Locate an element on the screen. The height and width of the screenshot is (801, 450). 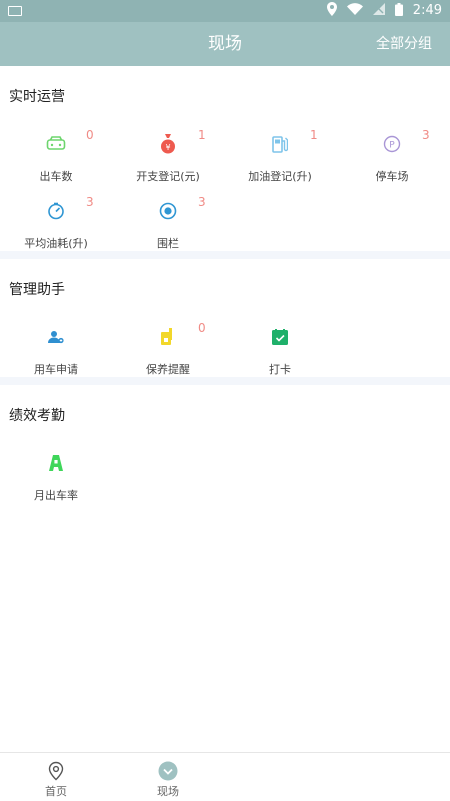
battery-icon is located at coordinates (398, 10).